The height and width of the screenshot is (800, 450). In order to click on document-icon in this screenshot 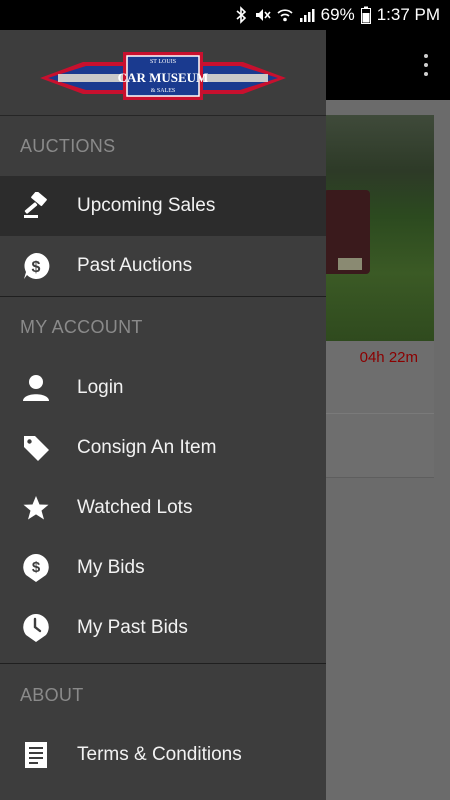, I will do `click(36, 755)`.